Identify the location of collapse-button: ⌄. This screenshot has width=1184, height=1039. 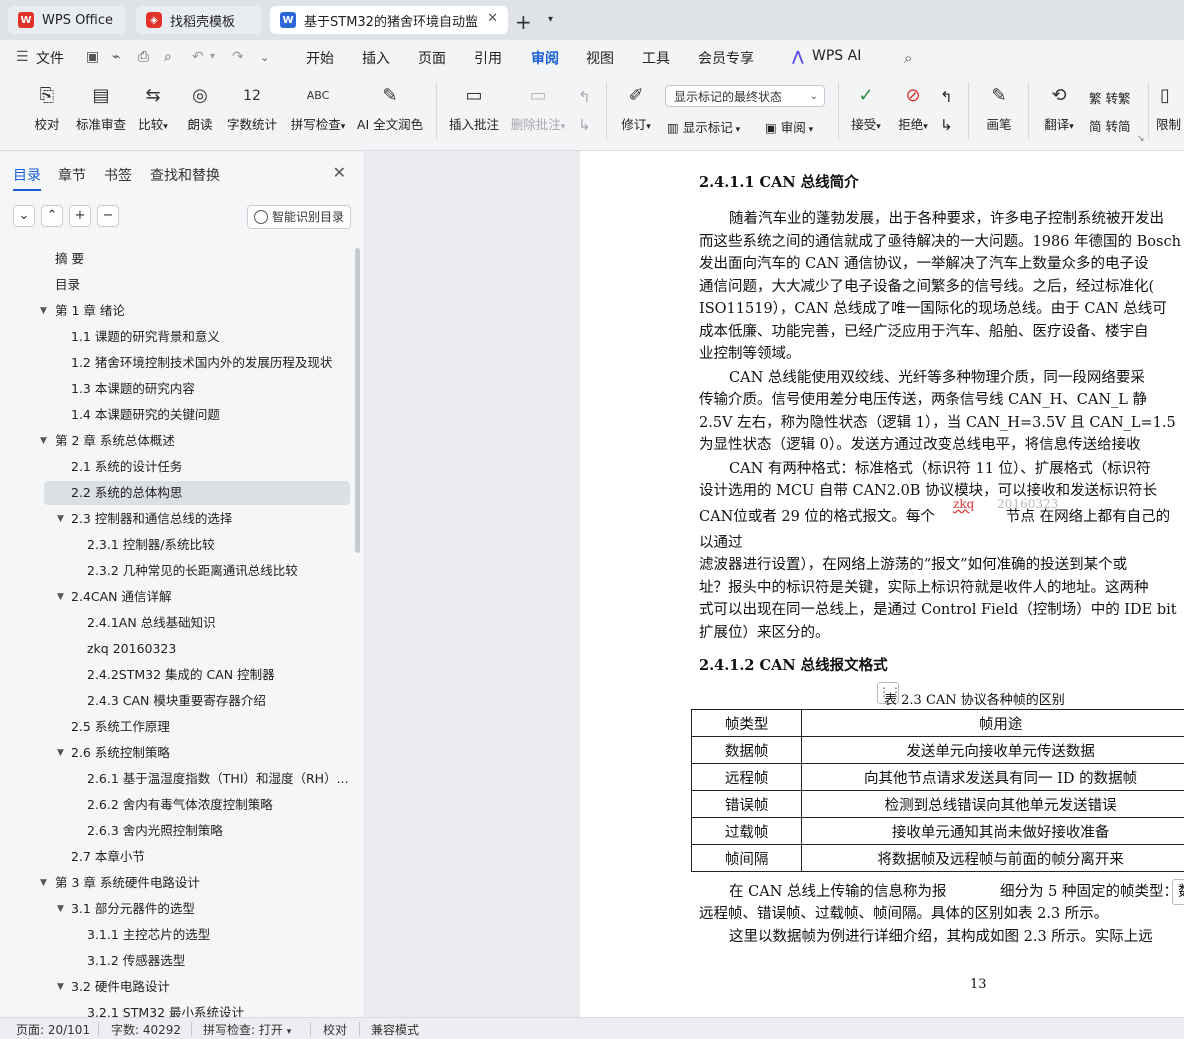
(24, 216).